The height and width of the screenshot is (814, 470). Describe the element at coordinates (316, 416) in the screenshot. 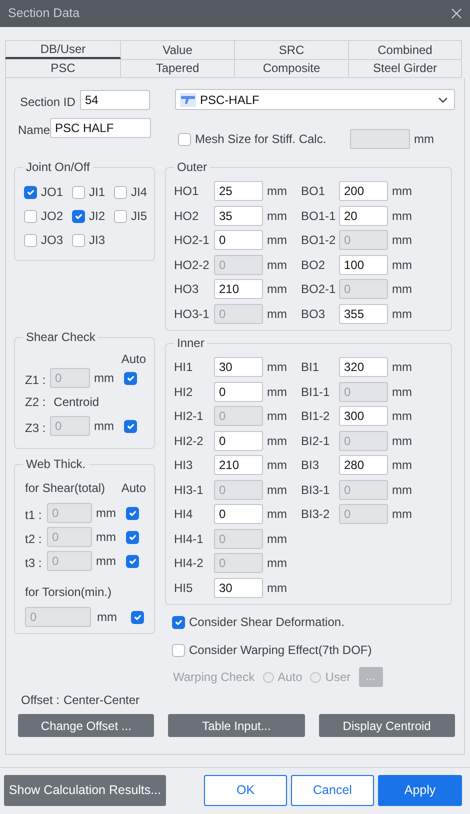

I see `field-label: BI1-2` at that location.